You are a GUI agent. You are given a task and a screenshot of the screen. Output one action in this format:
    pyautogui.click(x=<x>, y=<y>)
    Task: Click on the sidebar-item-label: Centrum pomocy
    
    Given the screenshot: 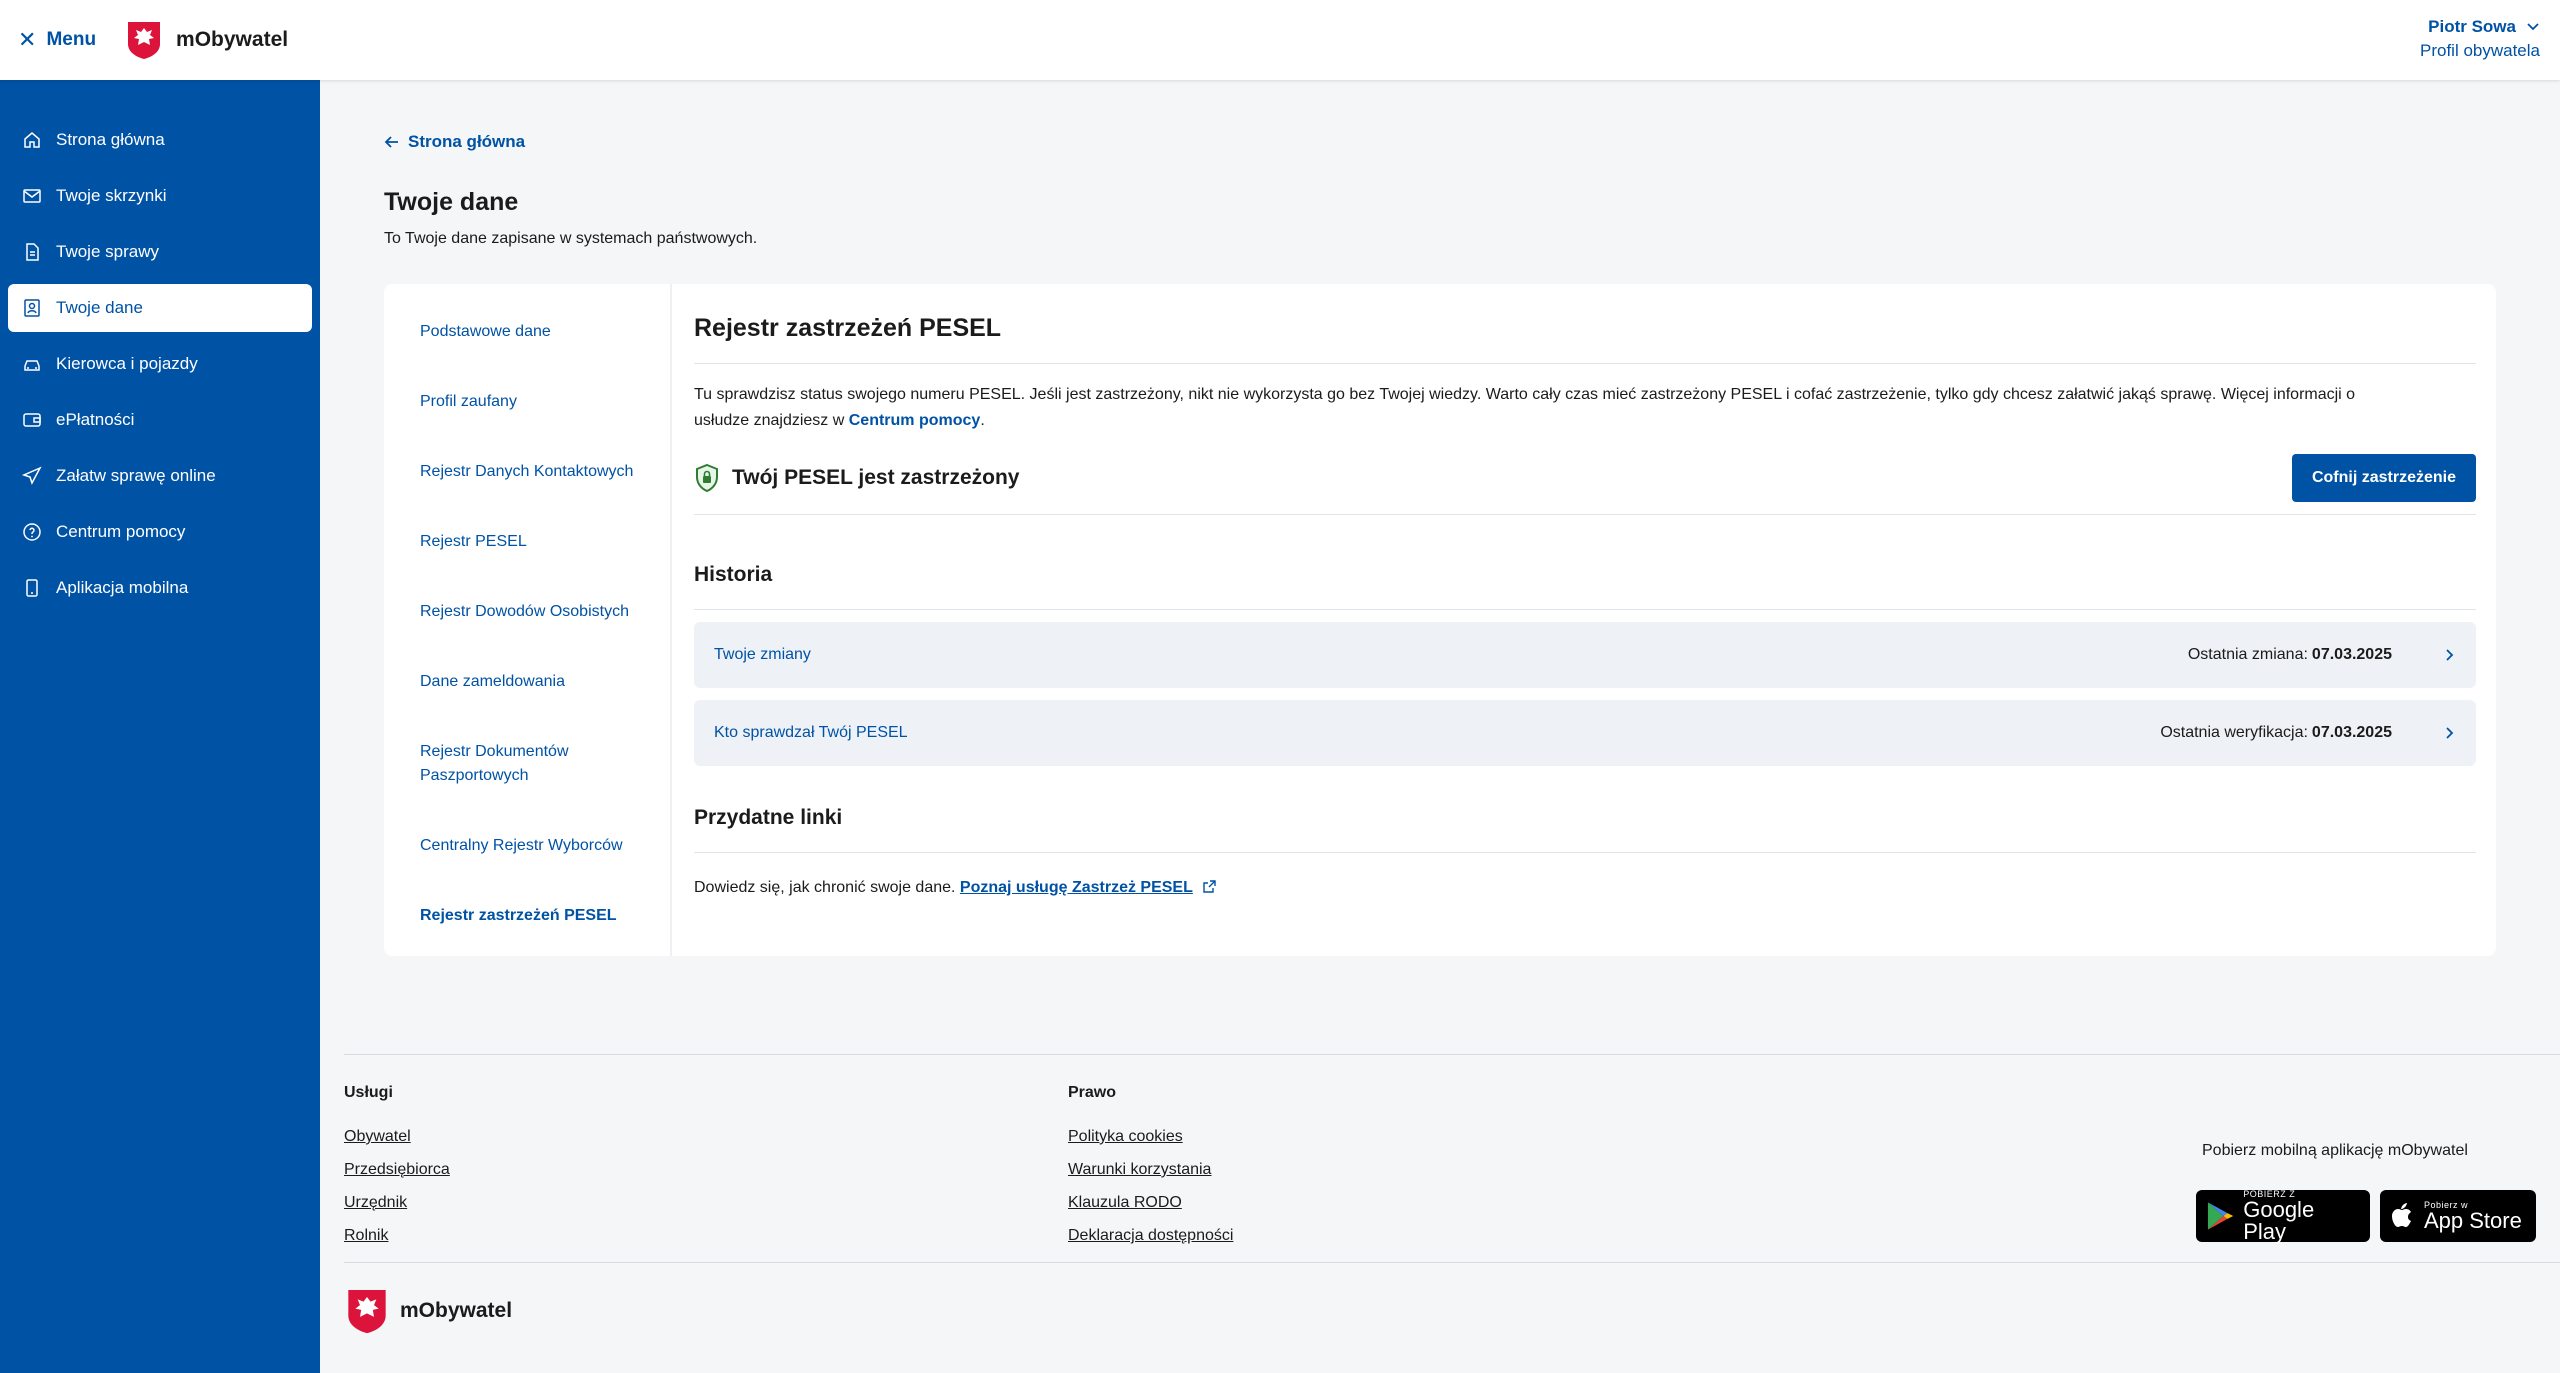 What is the action you would take?
    pyautogui.click(x=121, y=531)
    